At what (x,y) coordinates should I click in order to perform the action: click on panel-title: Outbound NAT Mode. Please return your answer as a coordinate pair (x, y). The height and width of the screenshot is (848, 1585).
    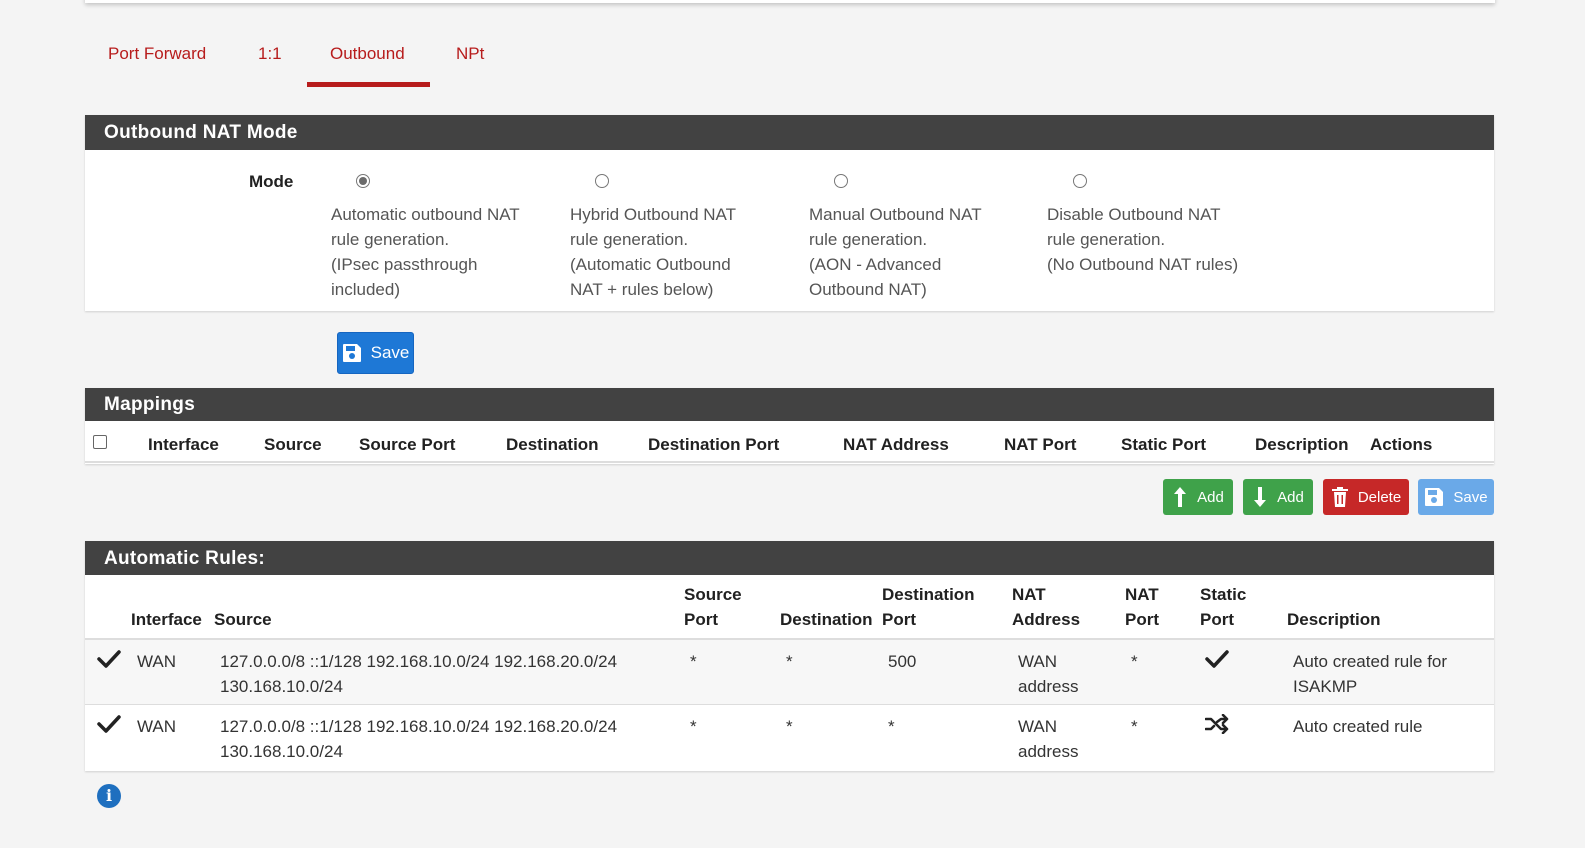
    Looking at the image, I should click on (789, 132).